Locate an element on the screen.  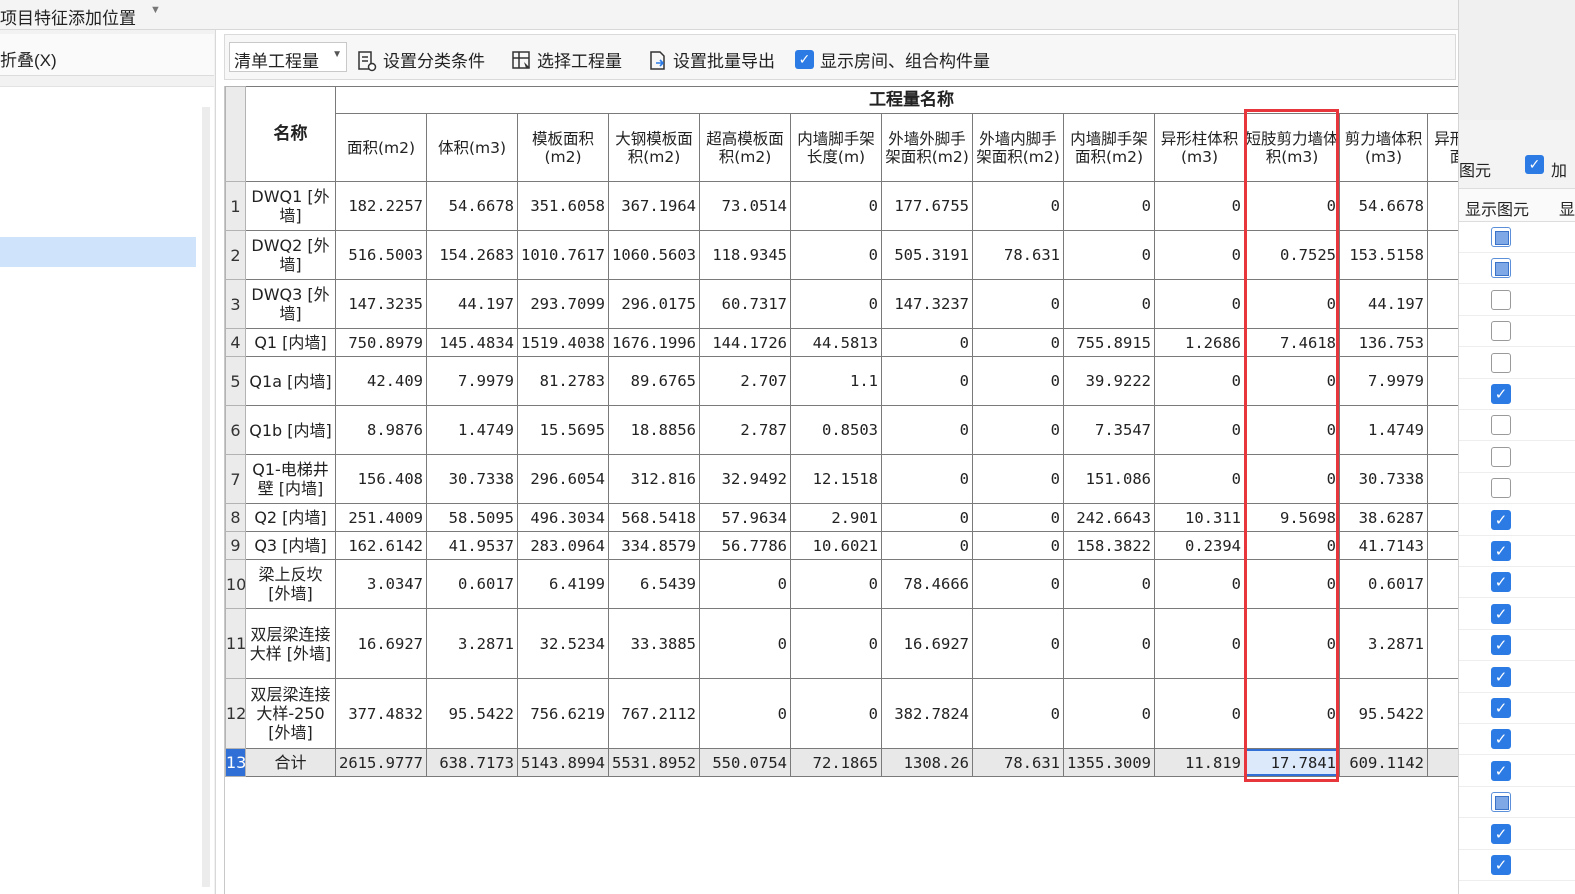
feature-position-title: 项目特征添加位置 is located at coordinates (68, 16).